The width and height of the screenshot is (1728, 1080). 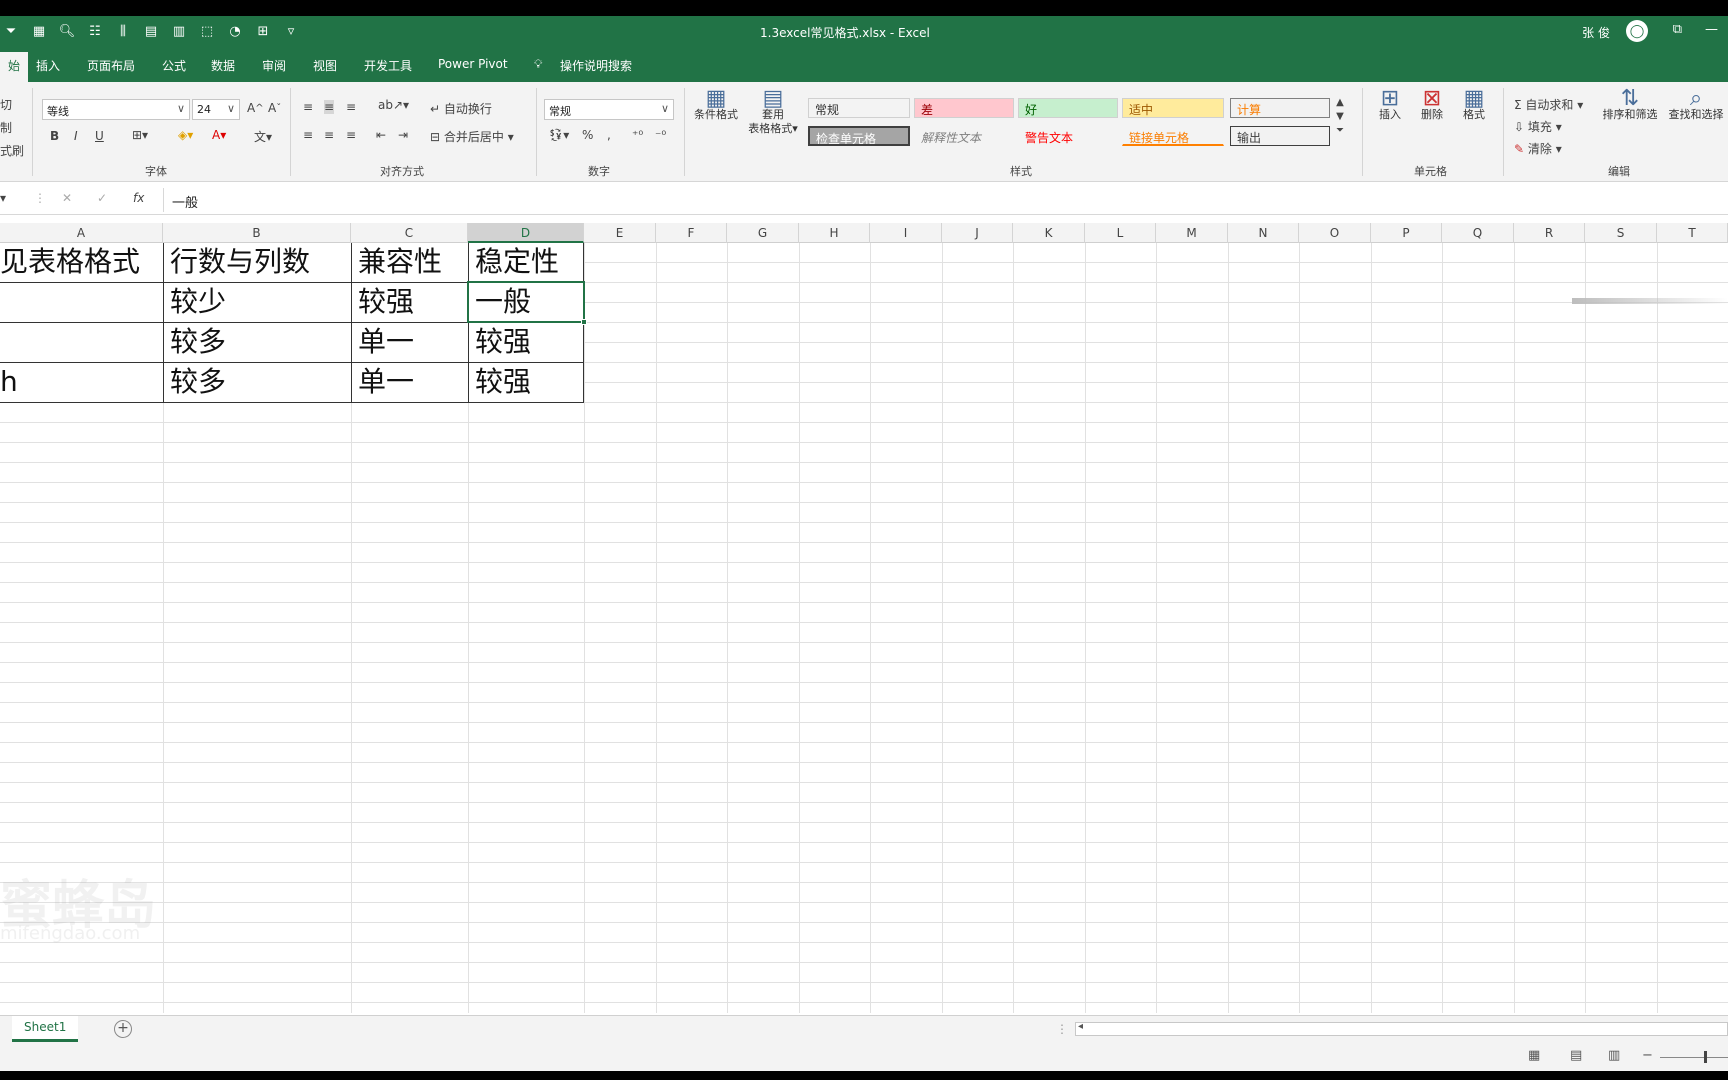 What do you see at coordinates (12, 150) in the screenshot?
I see `format-painter-button: 式刷` at bounding box center [12, 150].